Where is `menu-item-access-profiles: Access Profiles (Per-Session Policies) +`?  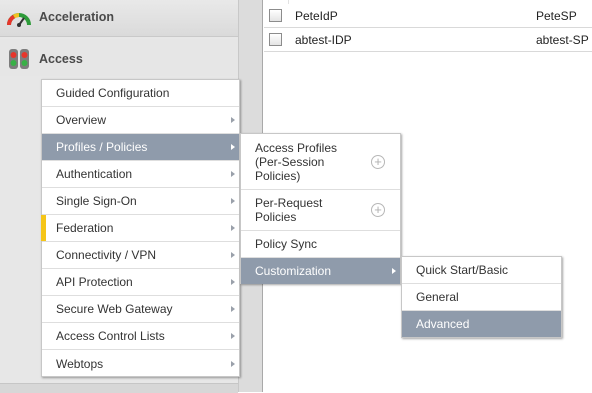 menu-item-access-profiles: Access Profiles (Per-Session Policies) + is located at coordinates (320, 162).